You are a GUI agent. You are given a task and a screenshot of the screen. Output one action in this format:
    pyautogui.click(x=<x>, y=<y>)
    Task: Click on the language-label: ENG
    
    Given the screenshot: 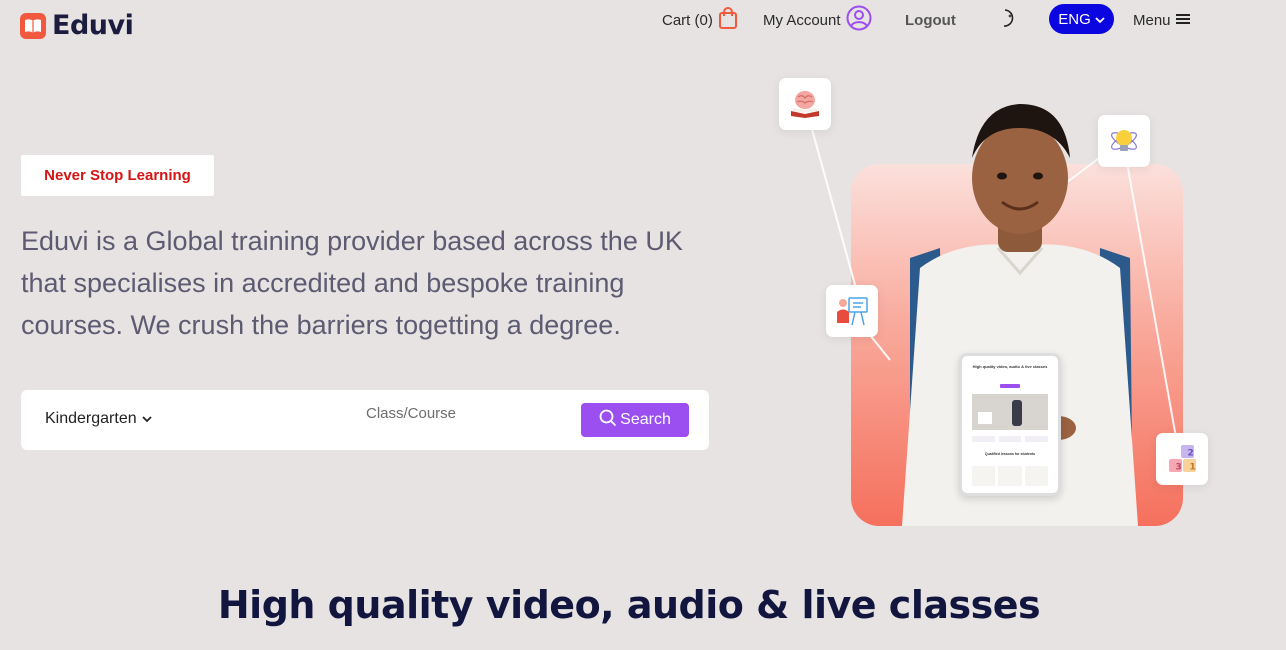 What is the action you would take?
    pyautogui.click(x=1074, y=19)
    